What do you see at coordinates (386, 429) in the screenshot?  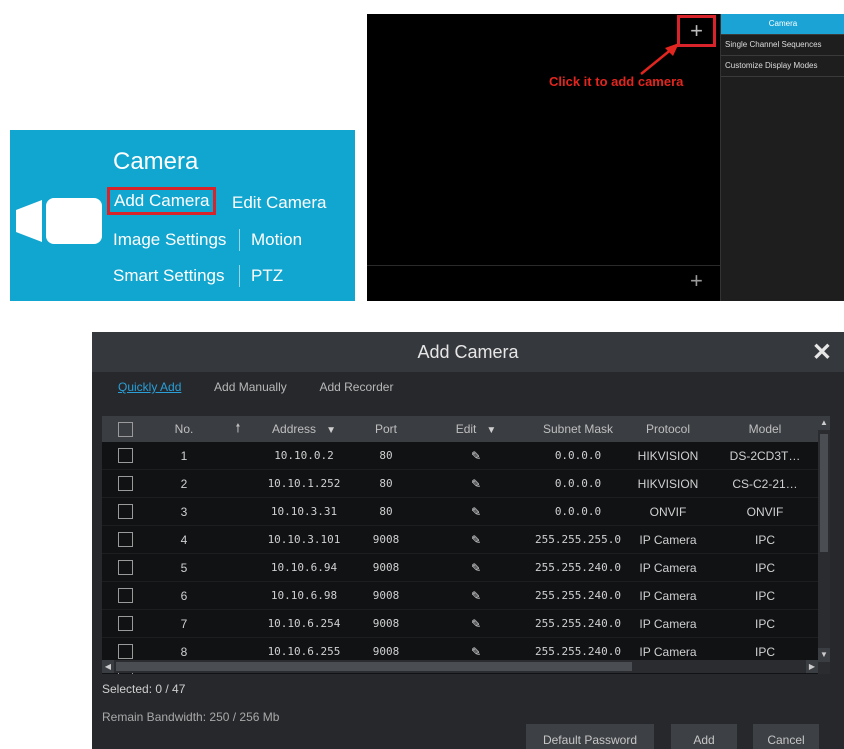 I see `col-port: Port` at bounding box center [386, 429].